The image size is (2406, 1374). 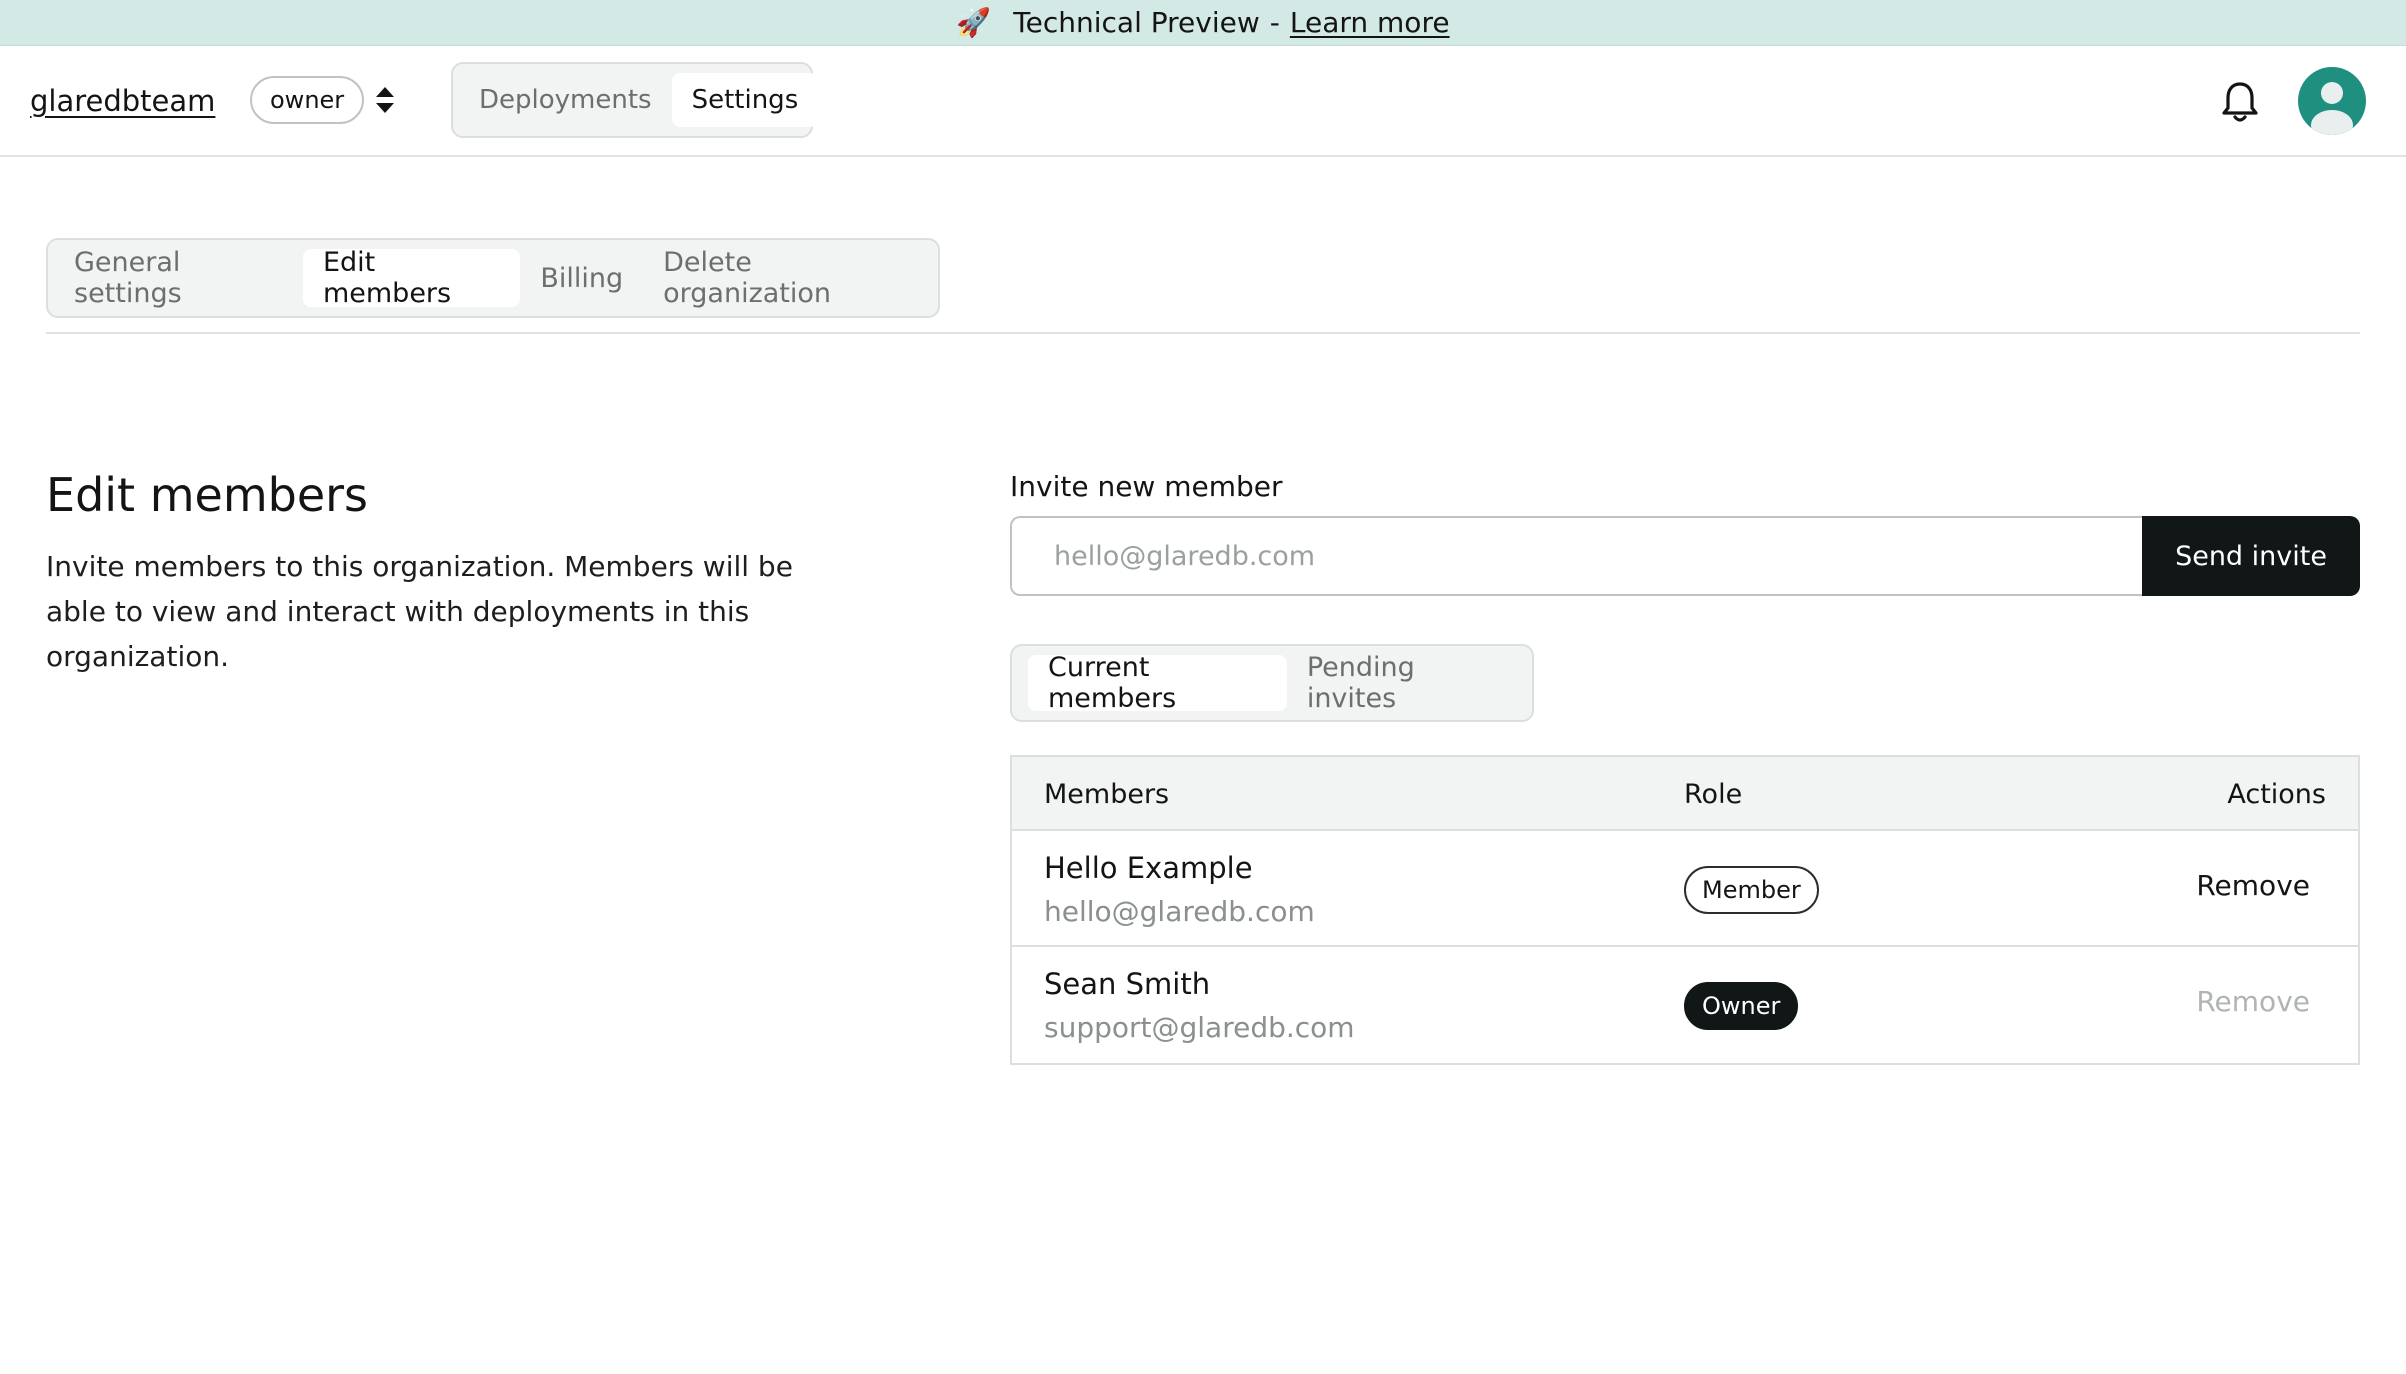 I want to click on invite-label: Invite new member, so click(x=1146, y=486).